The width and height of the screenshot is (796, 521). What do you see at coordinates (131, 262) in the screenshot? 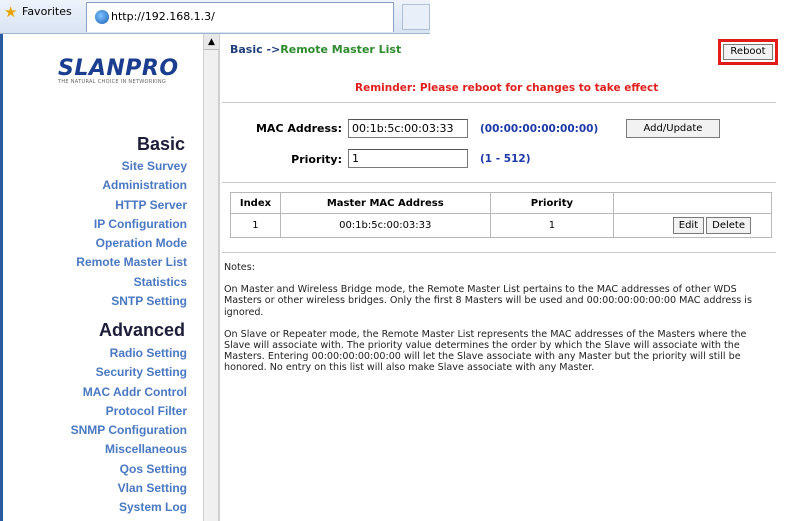
I see `nav-remote-master-list: Remote Master List` at bounding box center [131, 262].